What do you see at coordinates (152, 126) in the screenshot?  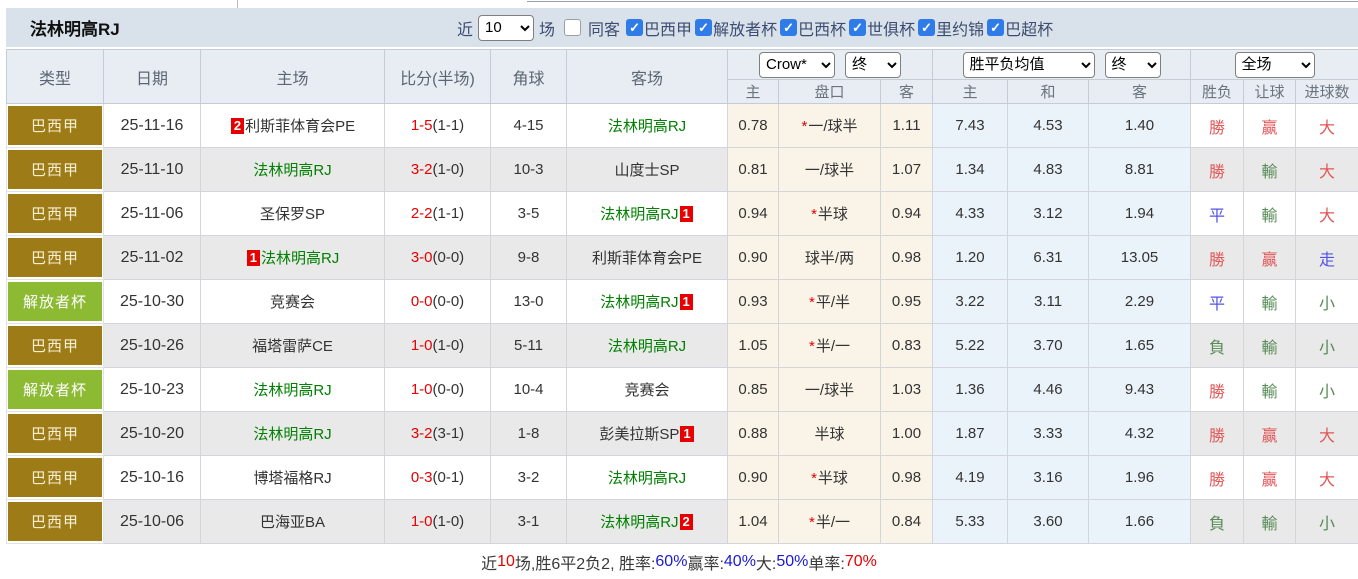 I see `match-date: 25-11-16` at bounding box center [152, 126].